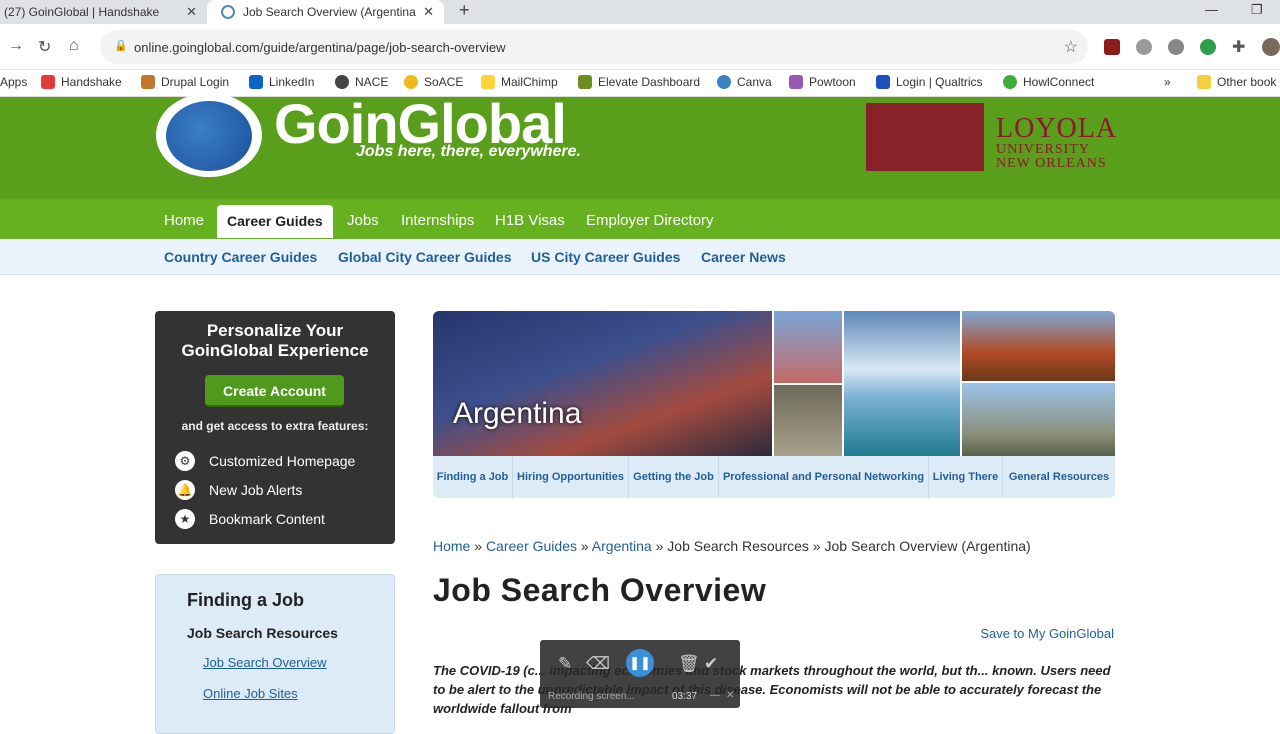 This screenshot has width=1280, height=734. I want to click on tab-handshake: (27) GoinGlobal | Handshake ✕, so click(103, 12).